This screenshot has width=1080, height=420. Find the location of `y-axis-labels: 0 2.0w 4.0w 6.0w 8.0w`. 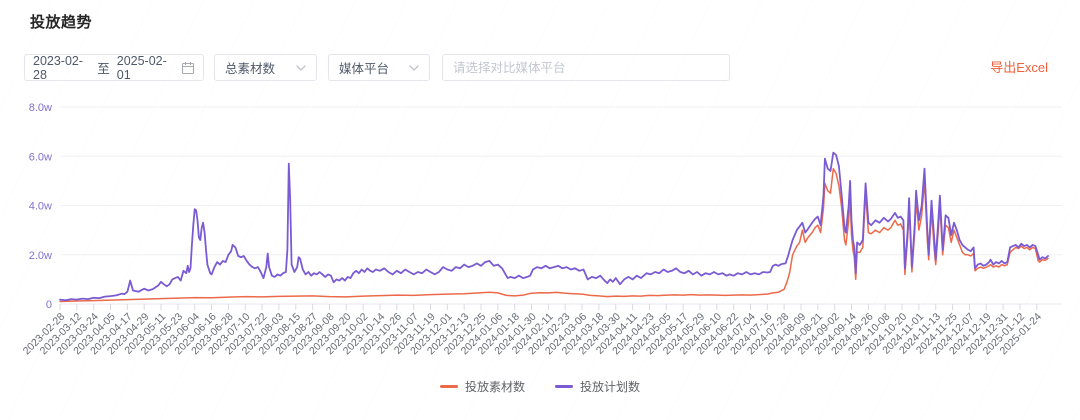

y-axis-labels: 0 2.0w 4.0w 6.0w 8.0w is located at coordinates (40, 206).